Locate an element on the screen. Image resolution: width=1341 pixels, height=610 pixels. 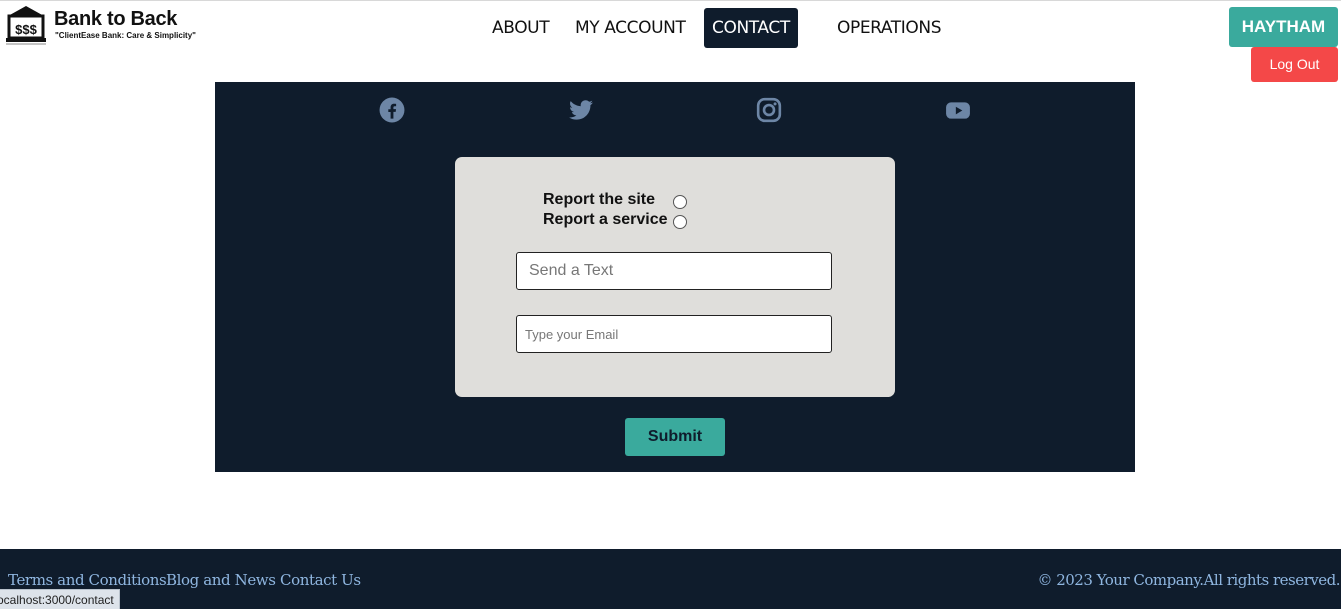
message-input is located at coordinates (674, 271).